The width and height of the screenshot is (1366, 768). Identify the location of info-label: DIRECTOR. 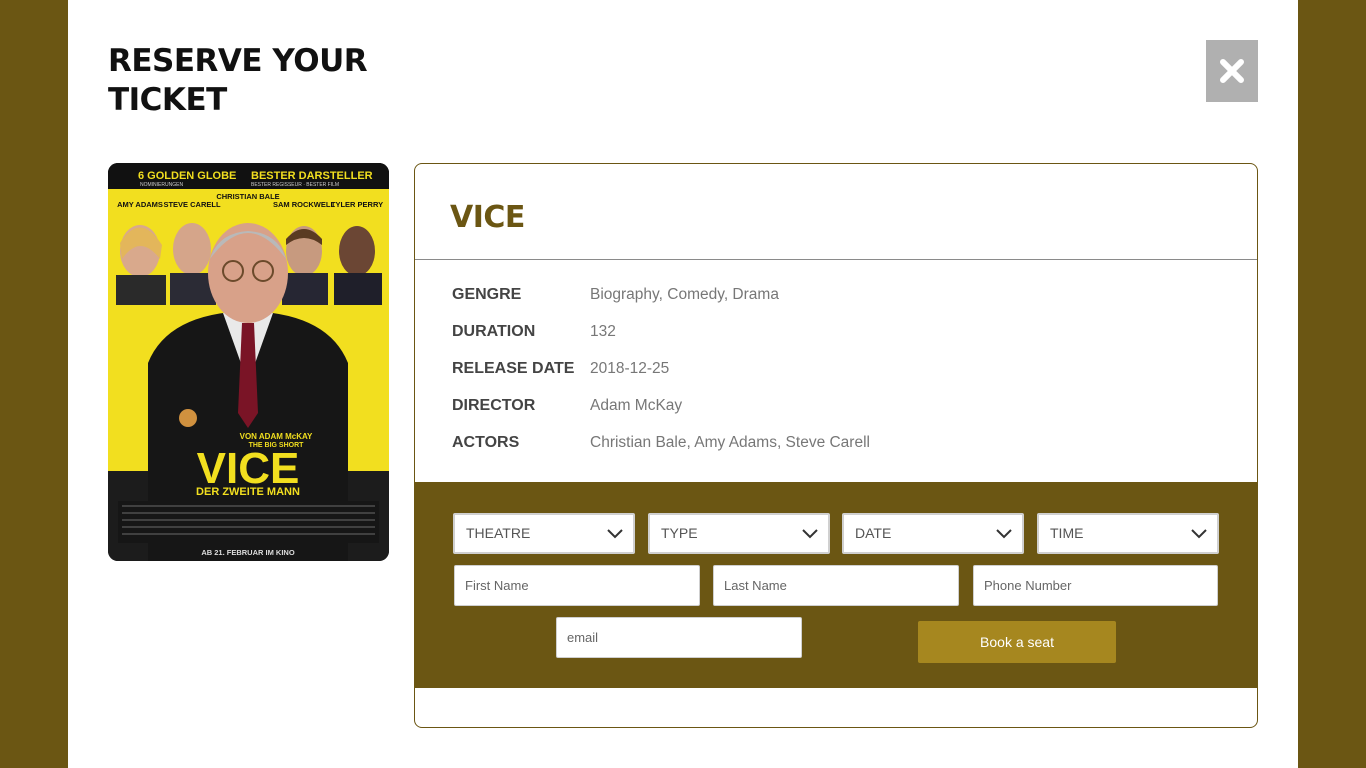
(494, 405).